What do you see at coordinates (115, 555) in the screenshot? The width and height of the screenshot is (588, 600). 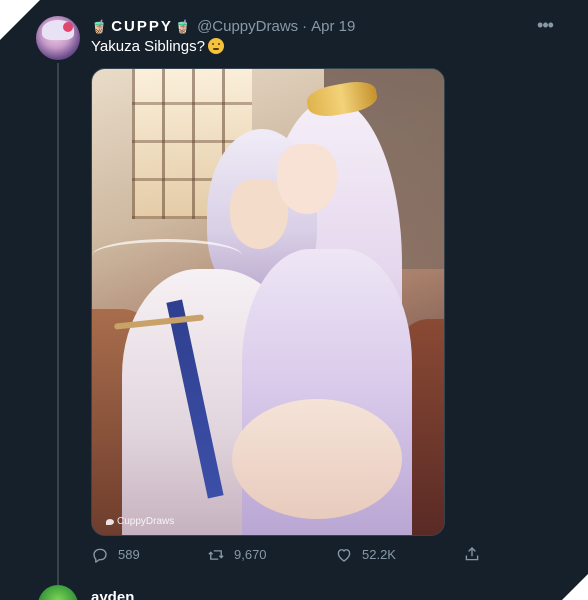 I see `reply-button: 589` at bounding box center [115, 555].